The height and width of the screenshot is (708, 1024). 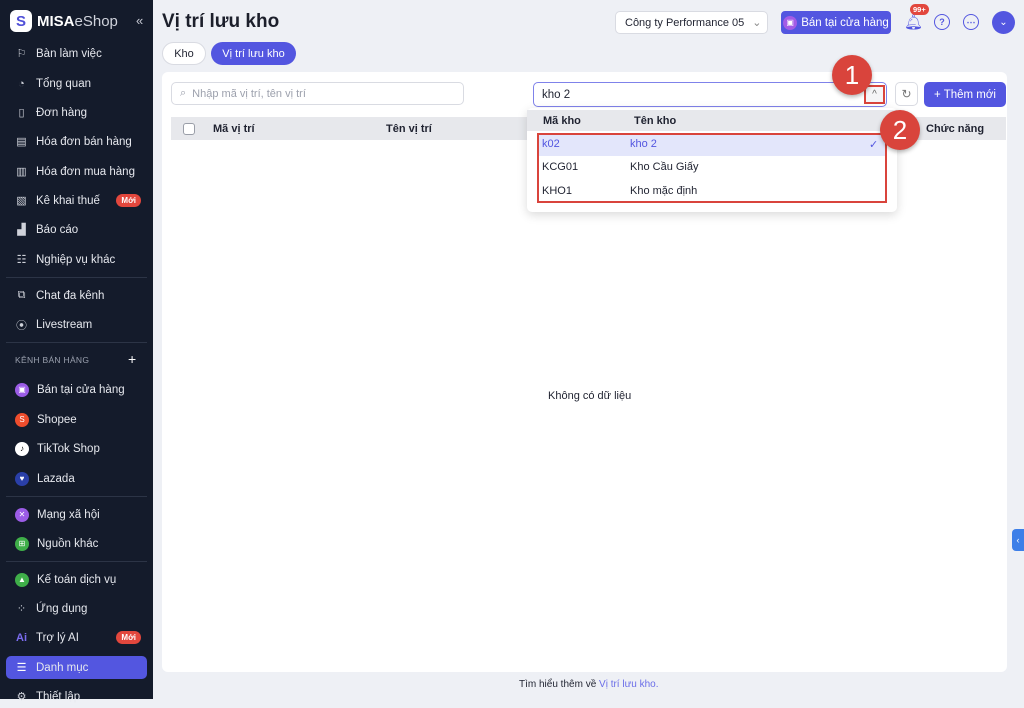 I want to click on label: Trợ lý AI, so click(x=57, y=637).